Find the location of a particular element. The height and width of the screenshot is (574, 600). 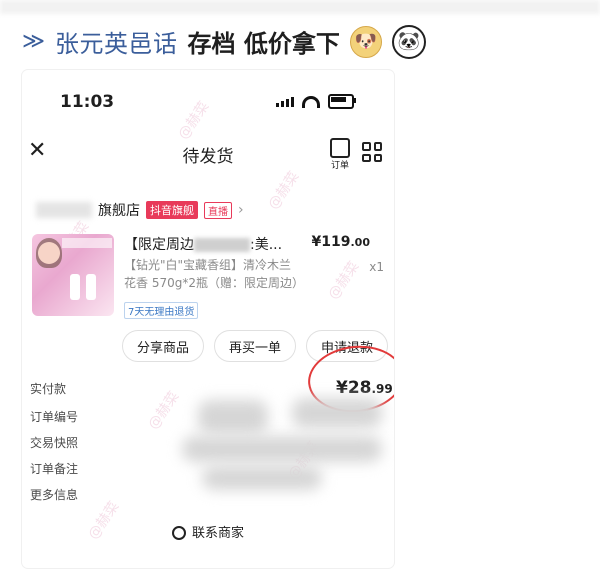

post-hashtag: 张元英邑话 is located at coordinates (116, 41).